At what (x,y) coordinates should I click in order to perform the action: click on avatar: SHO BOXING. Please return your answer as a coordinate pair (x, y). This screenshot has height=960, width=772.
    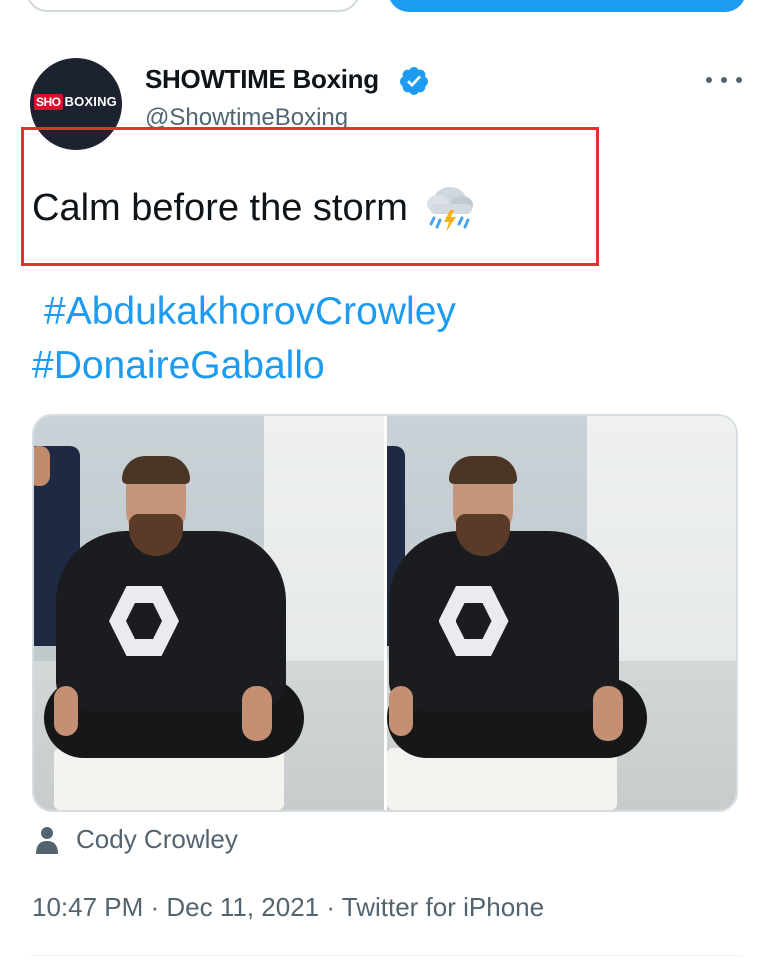
    Looking at the image, I should click on (76, 104).